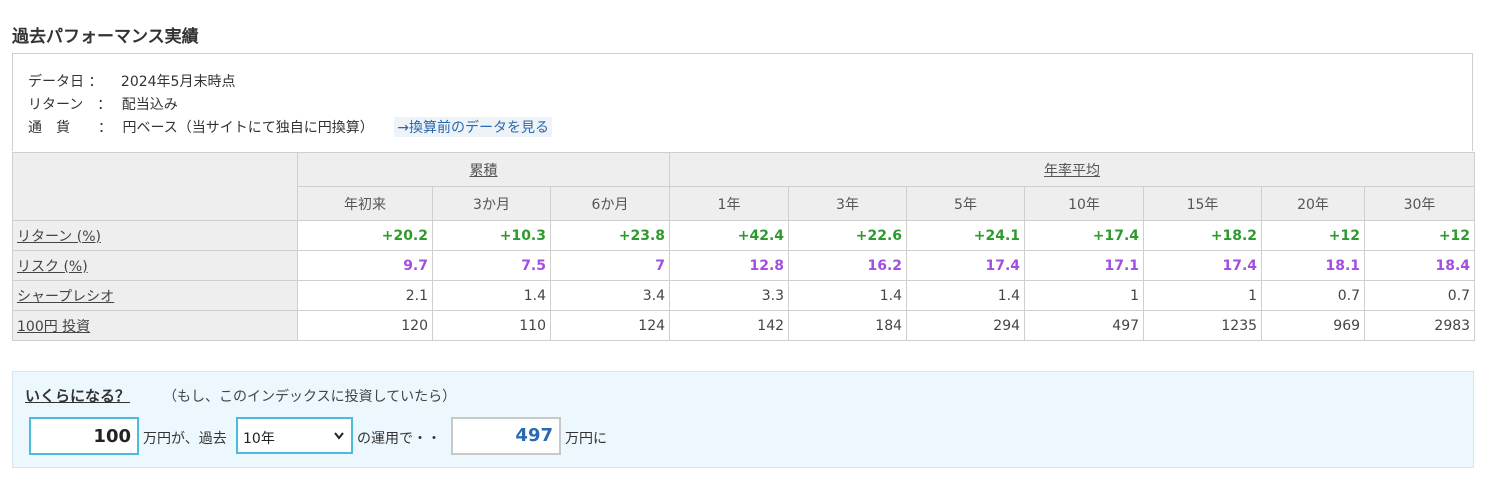  I want to click on currency-value: 円ベース（当サイトにて独自に円換算）, so click(248, 128).